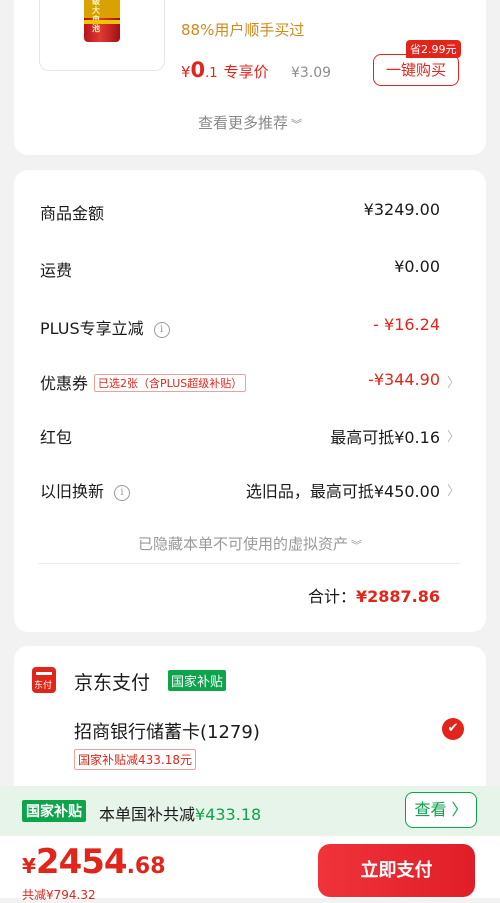  What do you see at coordinates (225, 70) in the screenshot?
I see `exclusive-price: ¥0.1 专享价` at bounding box center [225, 70].